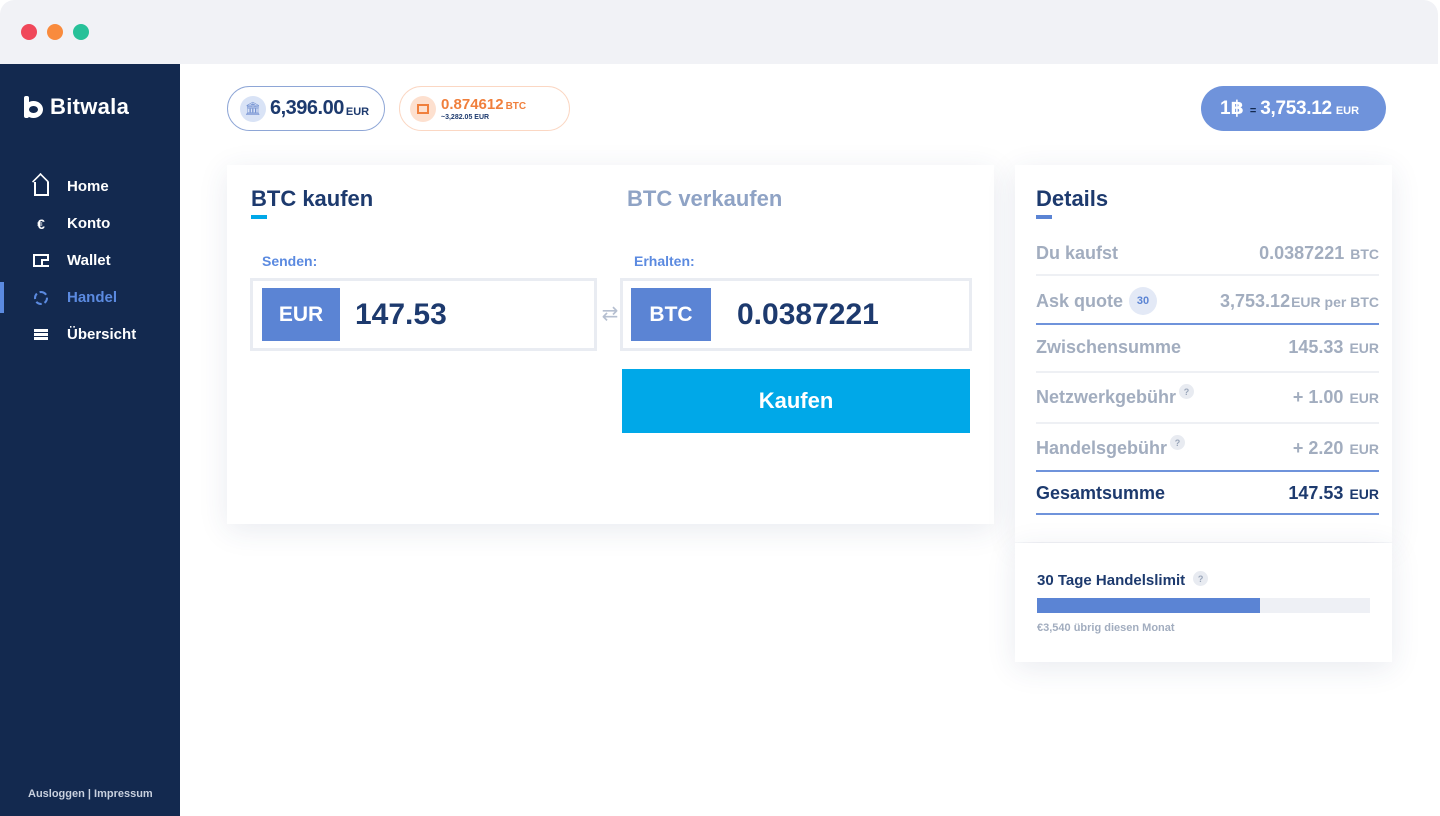 Image resolution: width=1440 pixels, height=816 pixels. What do you see at coordinates (472, 104) in the screenshot?
I see `btc-balance-amount: 0.874612` at bounding box center [472, 104].